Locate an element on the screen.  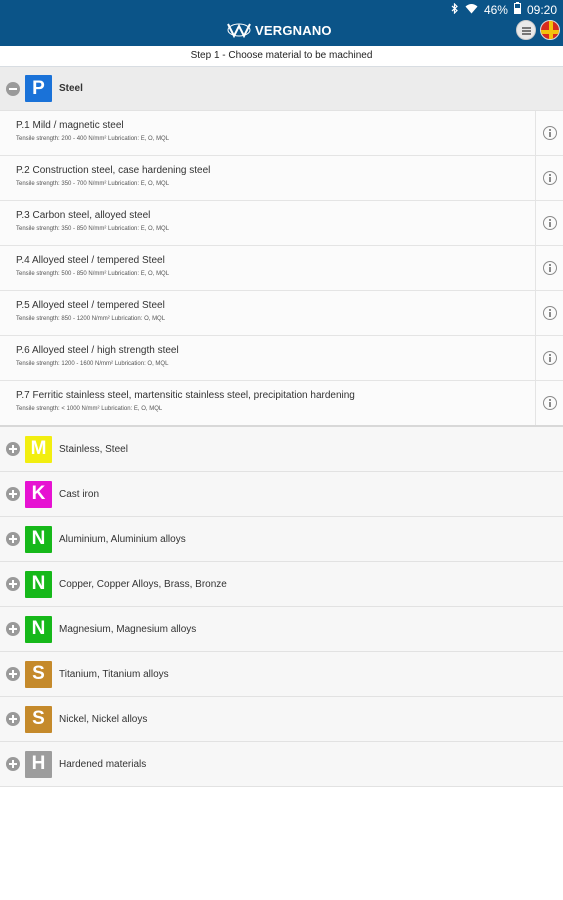
material-title: P.4 Alloyed steel / tempered Steel is located at coordinates (90, 260).